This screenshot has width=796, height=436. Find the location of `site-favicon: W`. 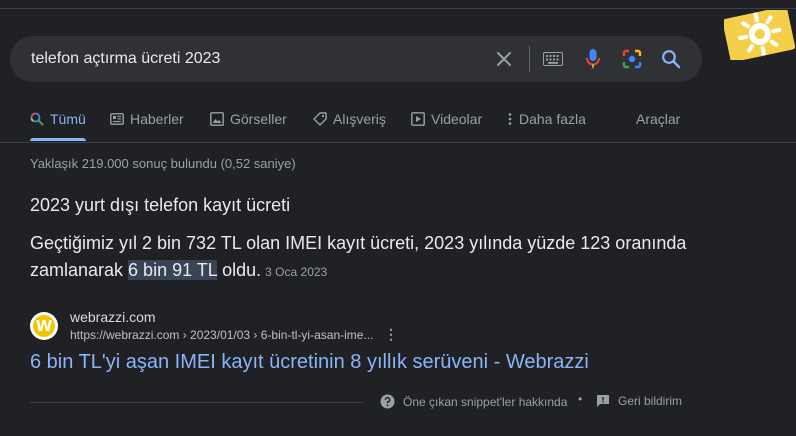

site-favicon: W is located at coordinates (44, 326).